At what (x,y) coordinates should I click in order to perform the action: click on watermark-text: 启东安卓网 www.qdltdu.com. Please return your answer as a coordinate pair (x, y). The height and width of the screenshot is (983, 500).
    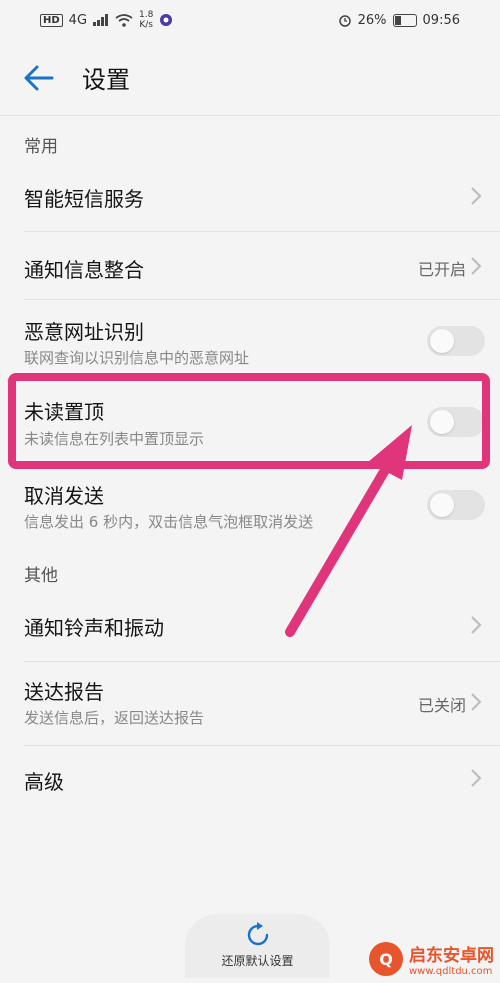
    Looking at the image, I should click on (451, 959).